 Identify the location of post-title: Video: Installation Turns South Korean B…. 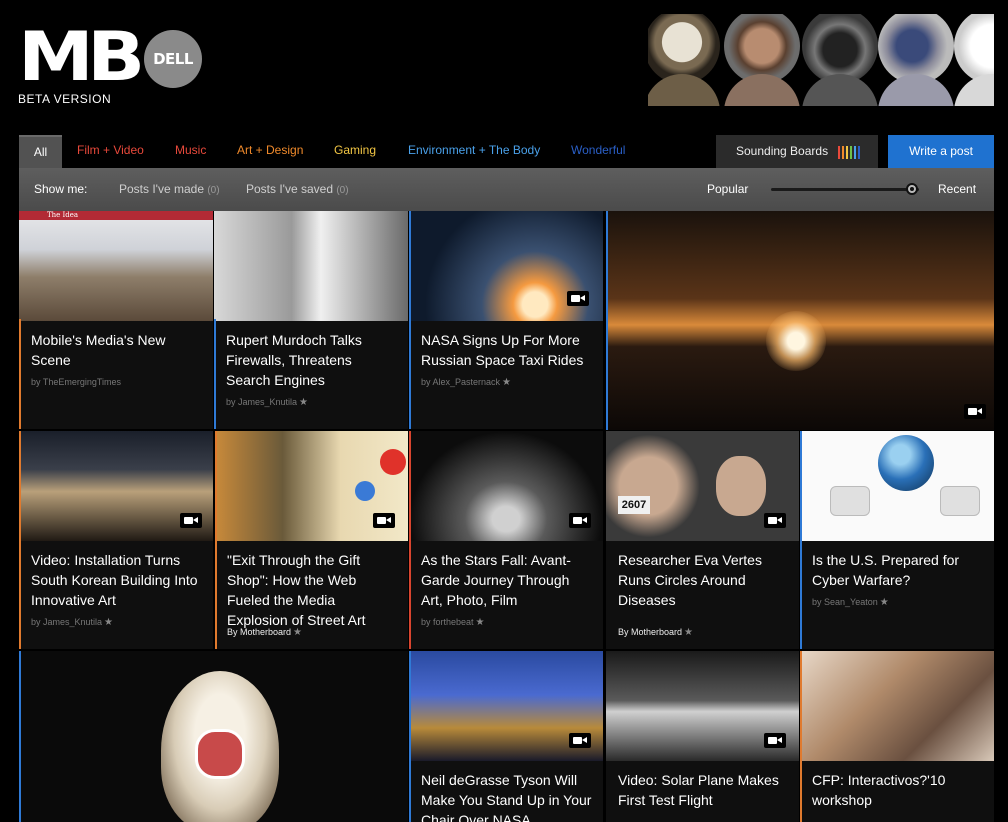
(117, 580).